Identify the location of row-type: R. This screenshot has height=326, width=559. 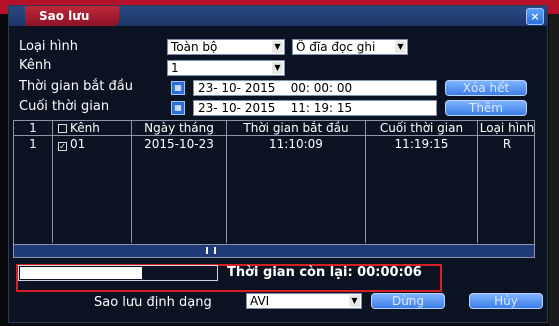
(507, 144).